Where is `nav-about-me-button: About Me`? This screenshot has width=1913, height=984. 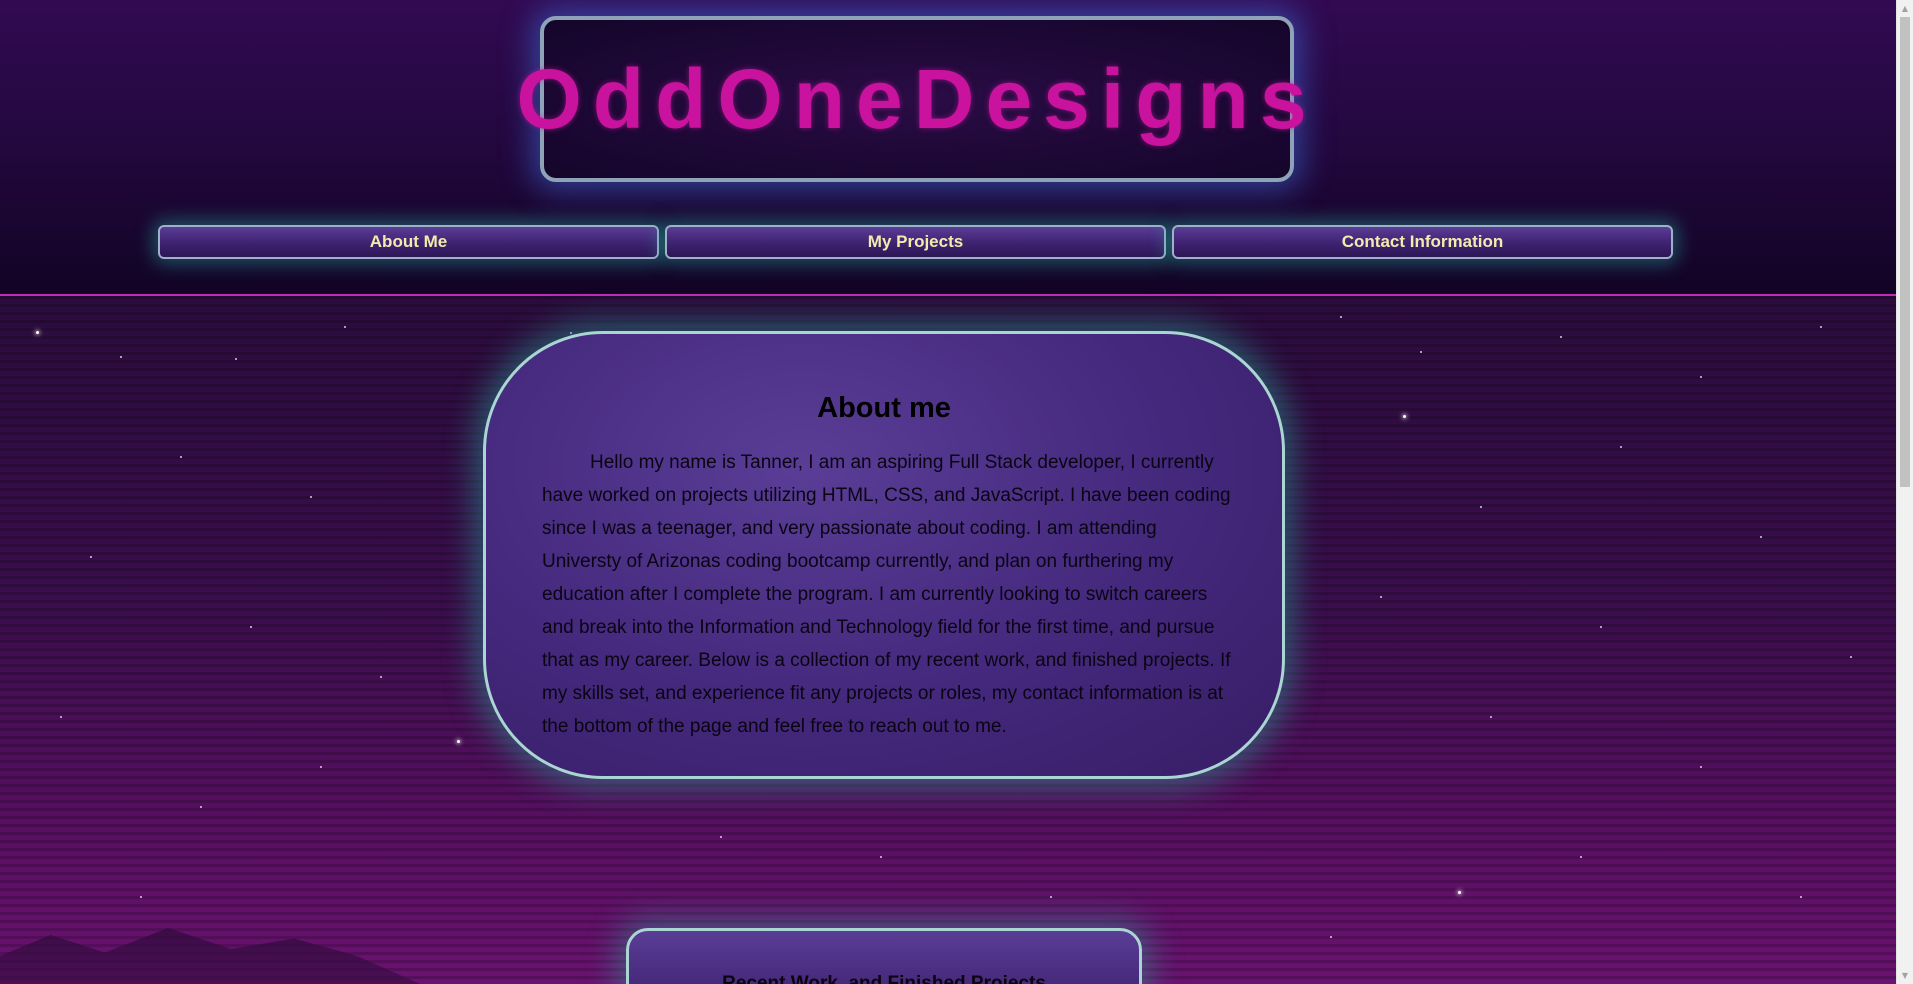 nav-about-me-button: About Me is located at coordinates (408, 242).